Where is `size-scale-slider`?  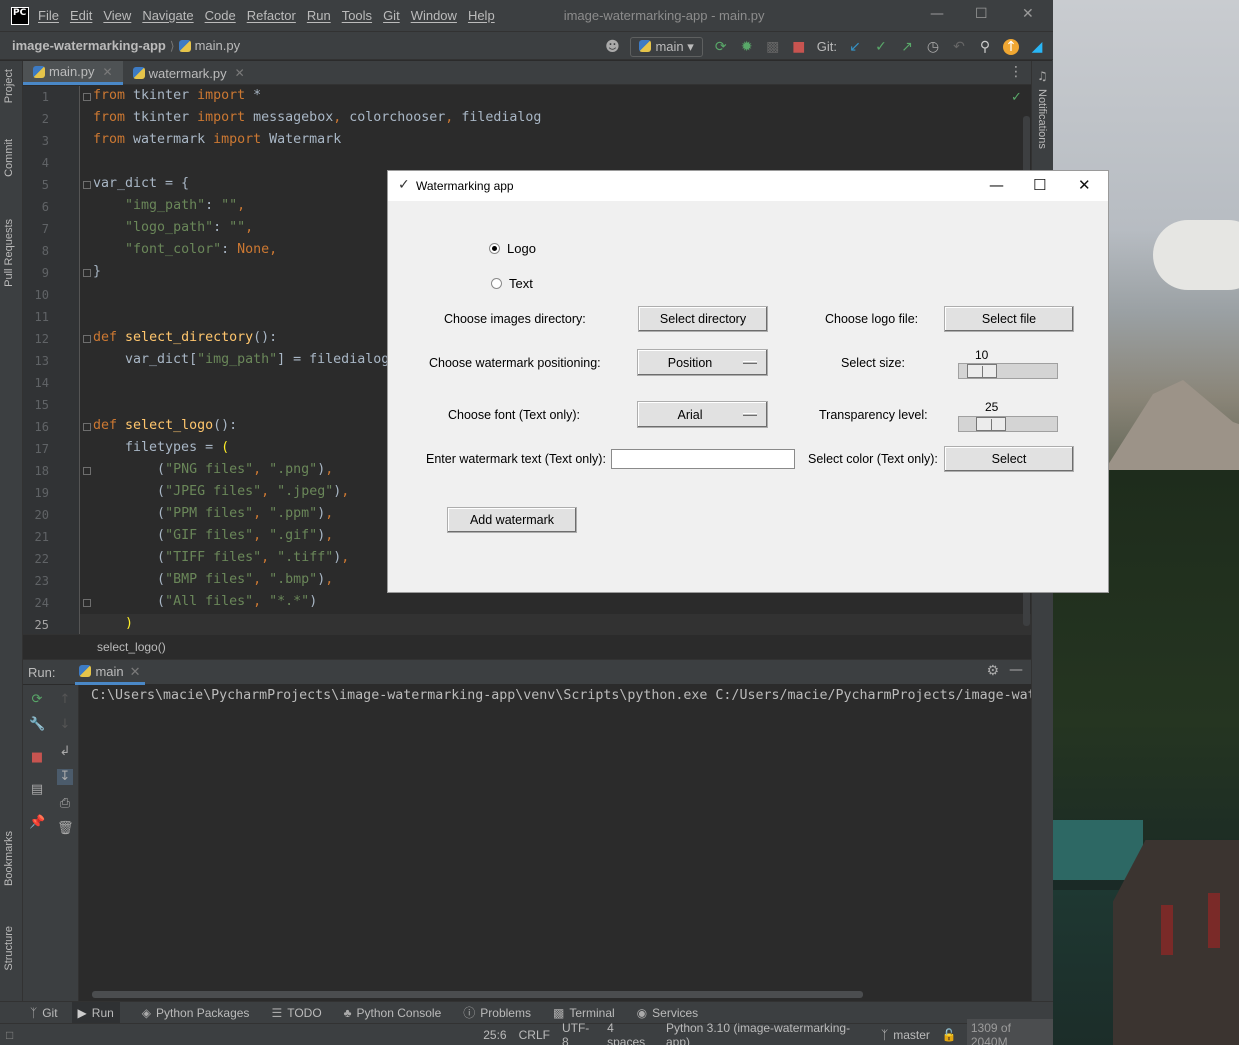
size-scale-slider is located at coordinates (982, 371).